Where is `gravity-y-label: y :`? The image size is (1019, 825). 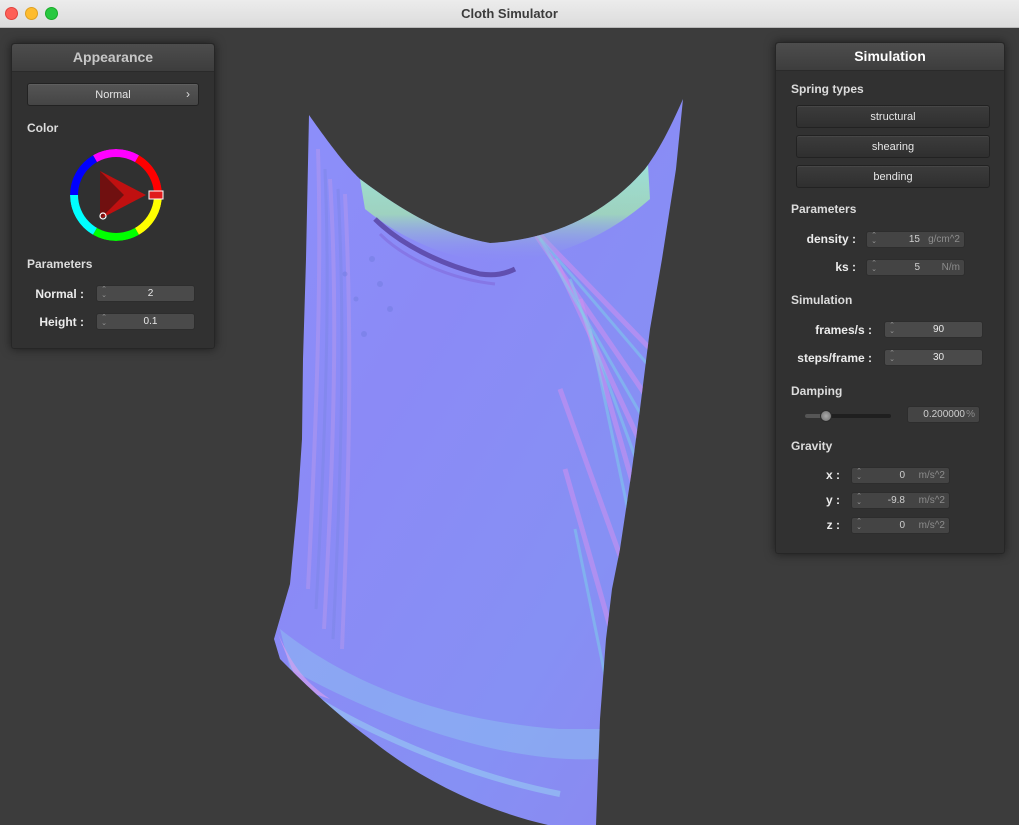
gravity-y-label: y : is located at coordinates (832, 500).